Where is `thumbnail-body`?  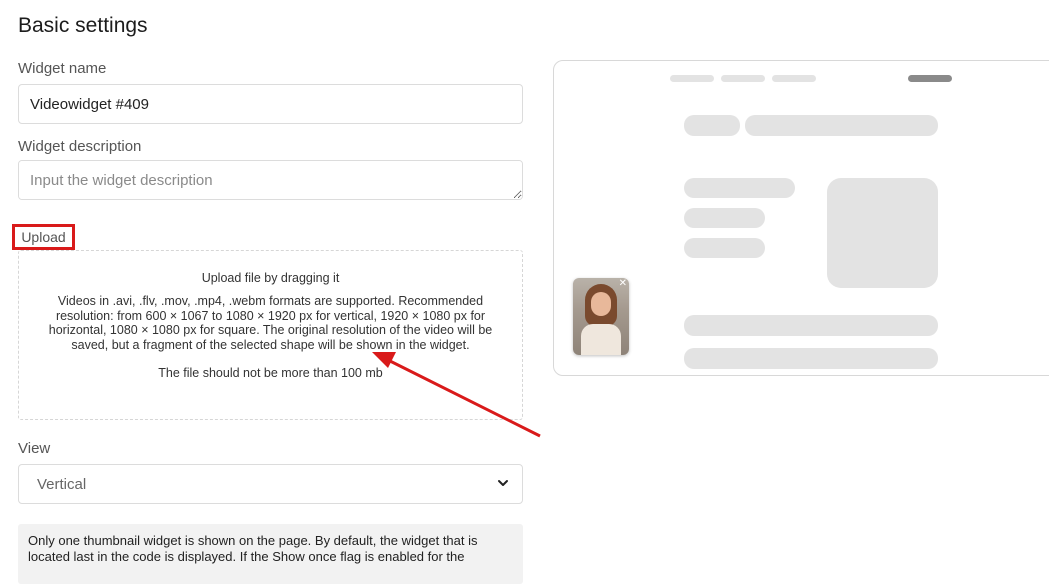 thumbnail-body is located at coordinates (601, 339).